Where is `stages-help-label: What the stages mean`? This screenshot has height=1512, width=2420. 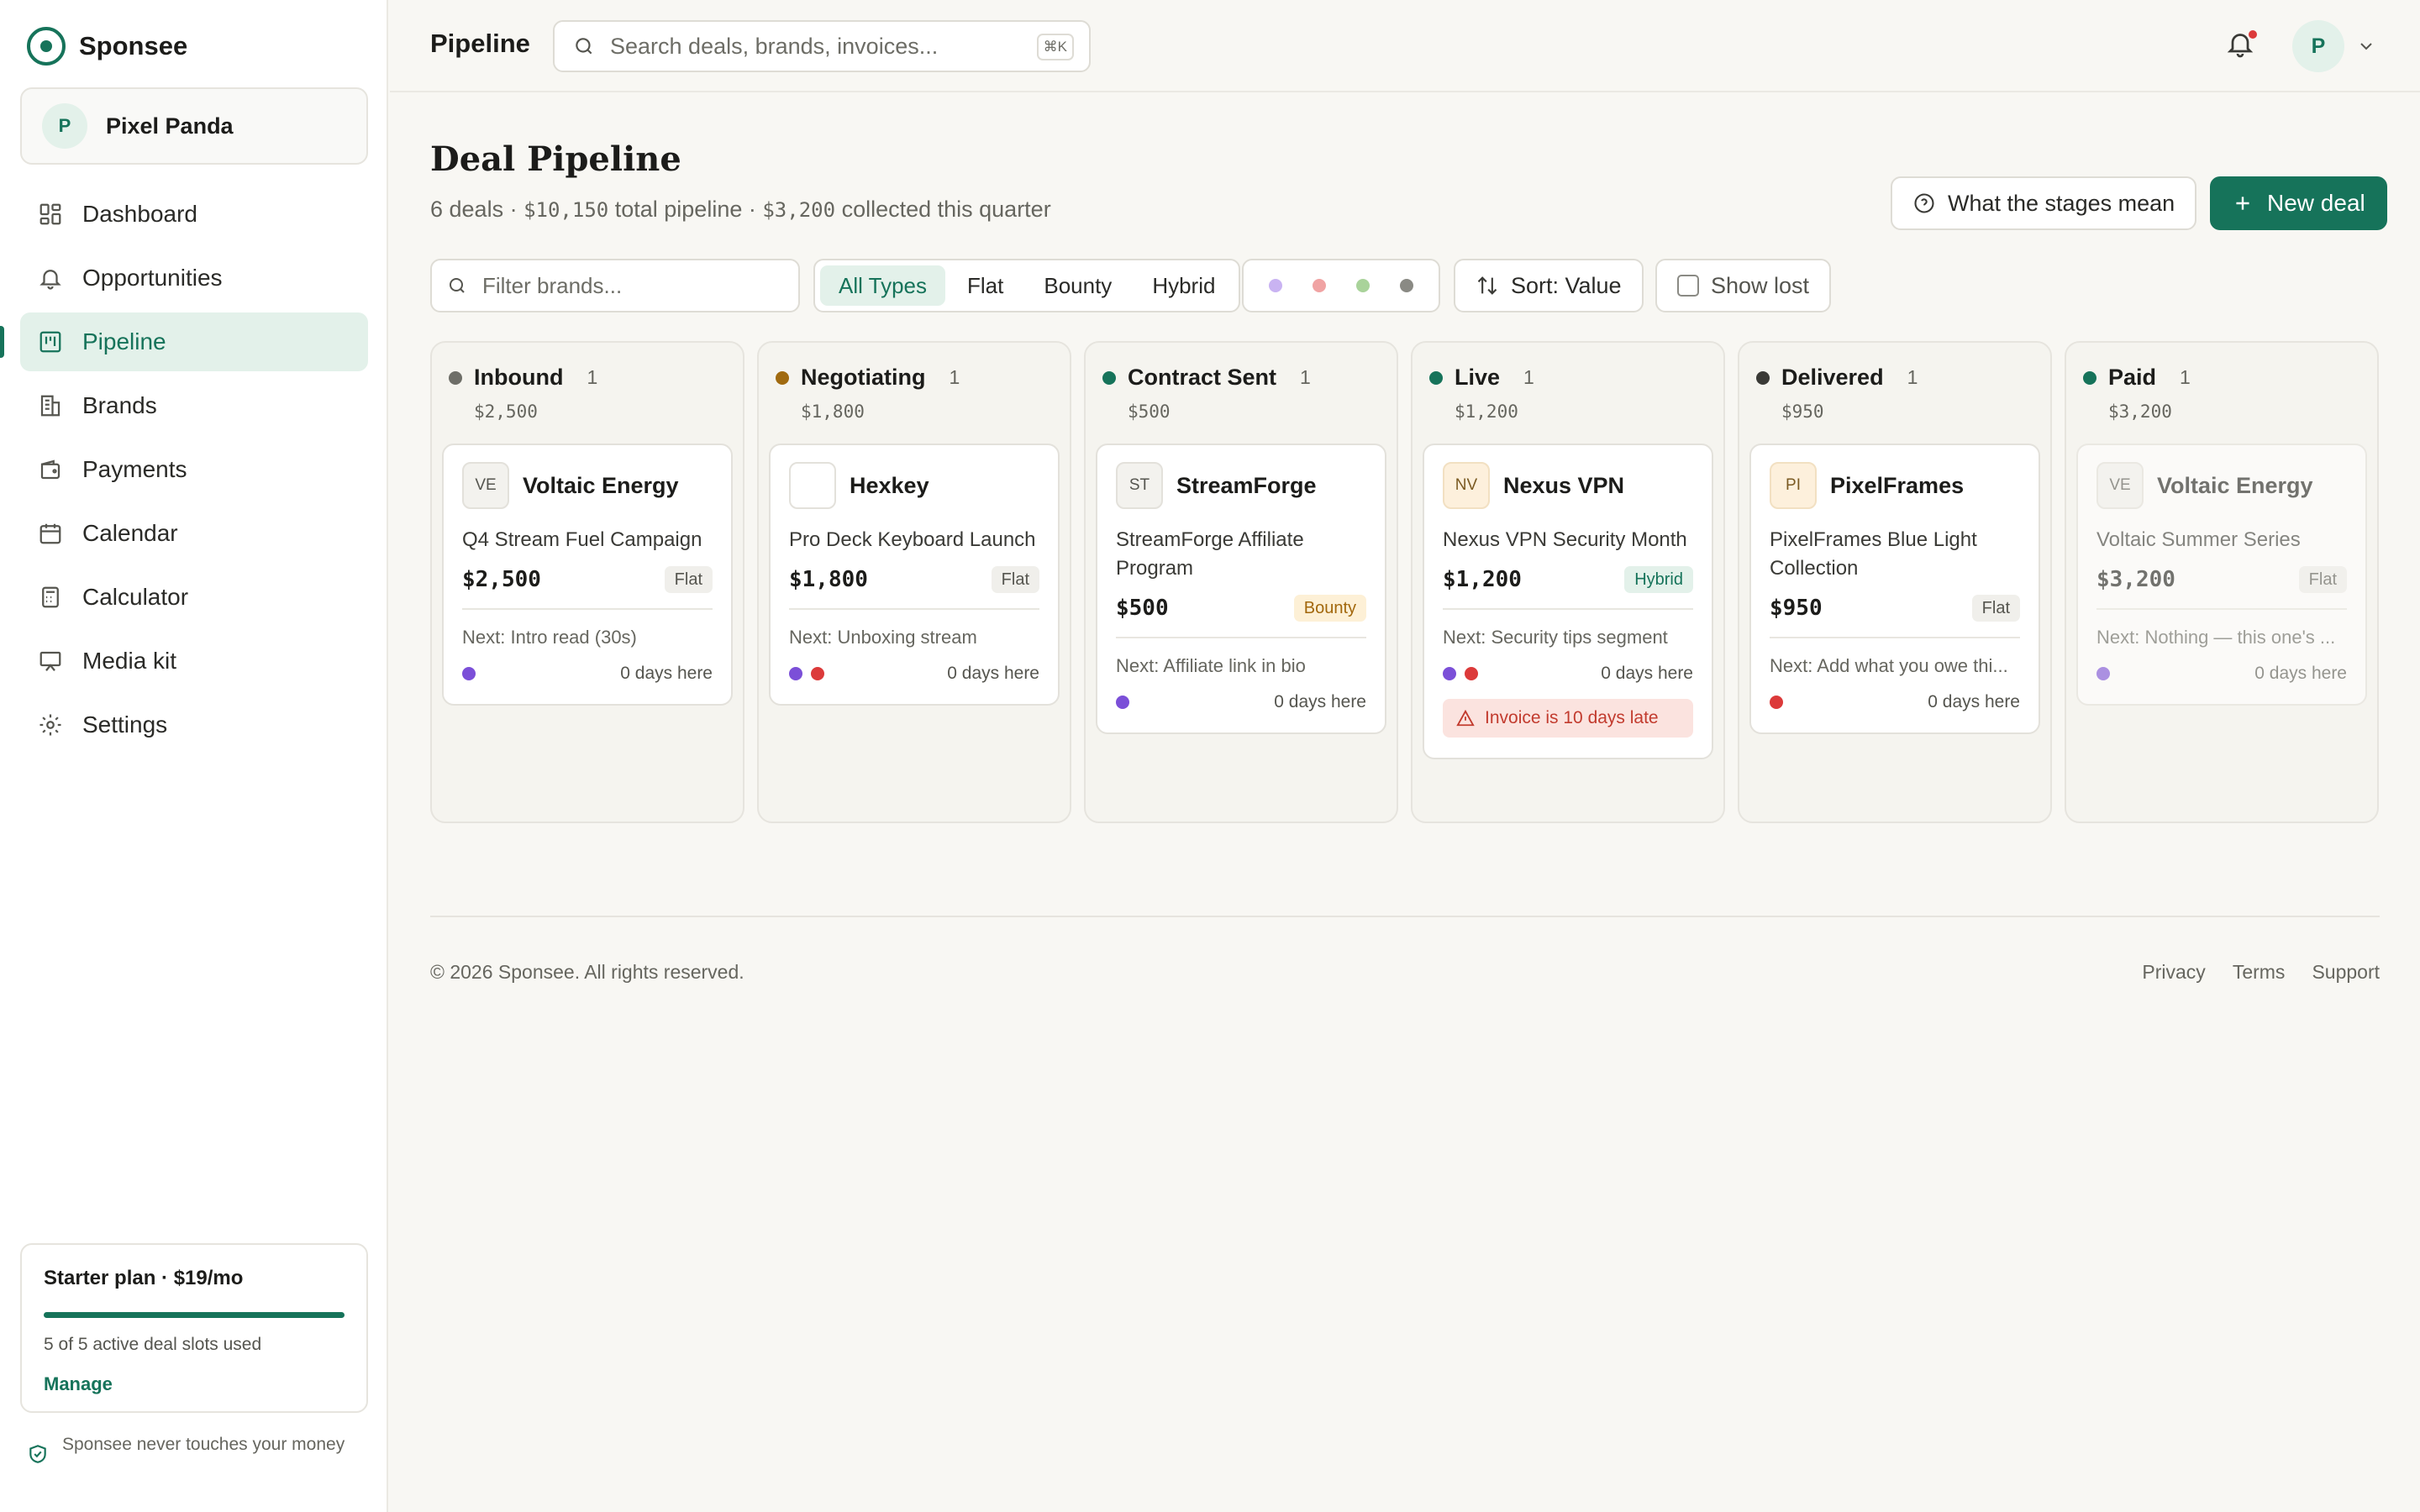
stages-help-label: What the stages mean is located at coordinates (2061, 203).